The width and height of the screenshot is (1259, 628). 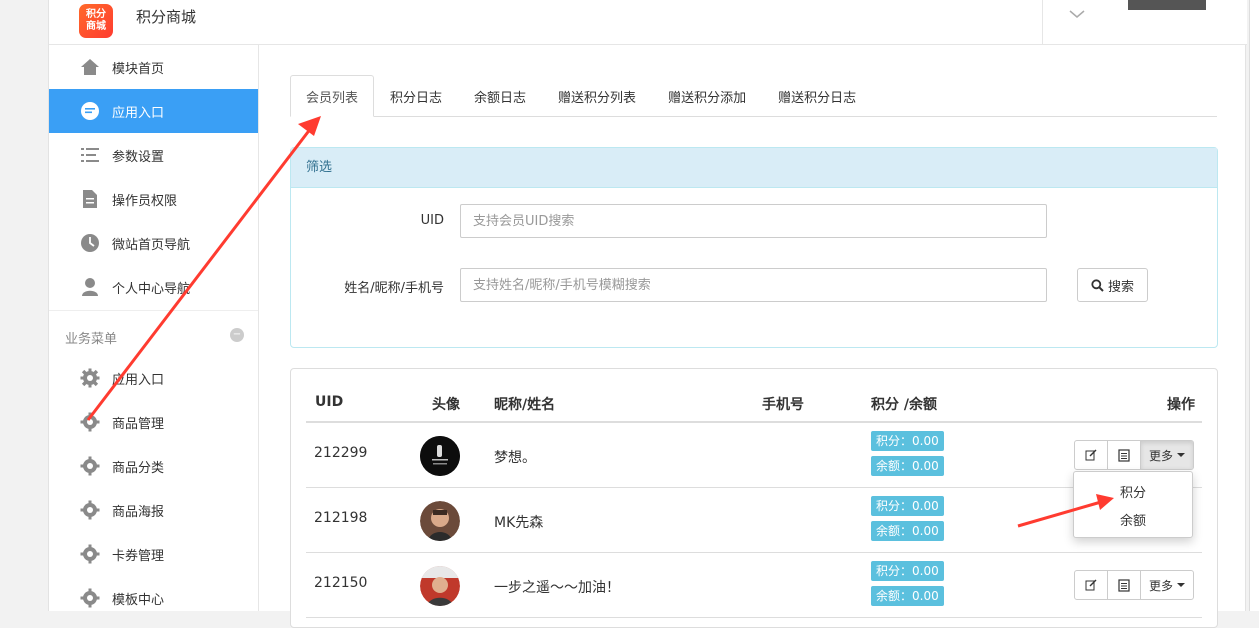 I want to click on search-icon, so click(x=1097, y=285).